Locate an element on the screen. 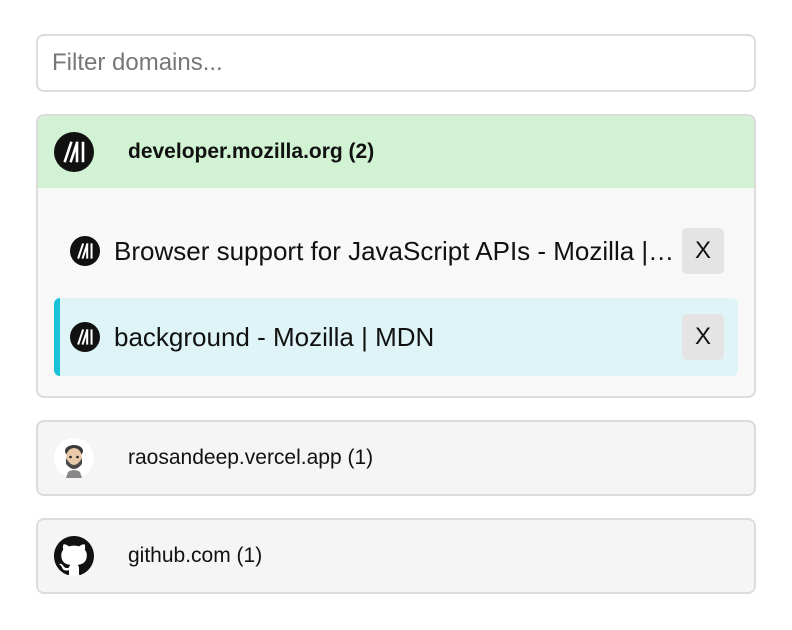  domain-group-github: github.com (1) is located at coordinates (396, 556).